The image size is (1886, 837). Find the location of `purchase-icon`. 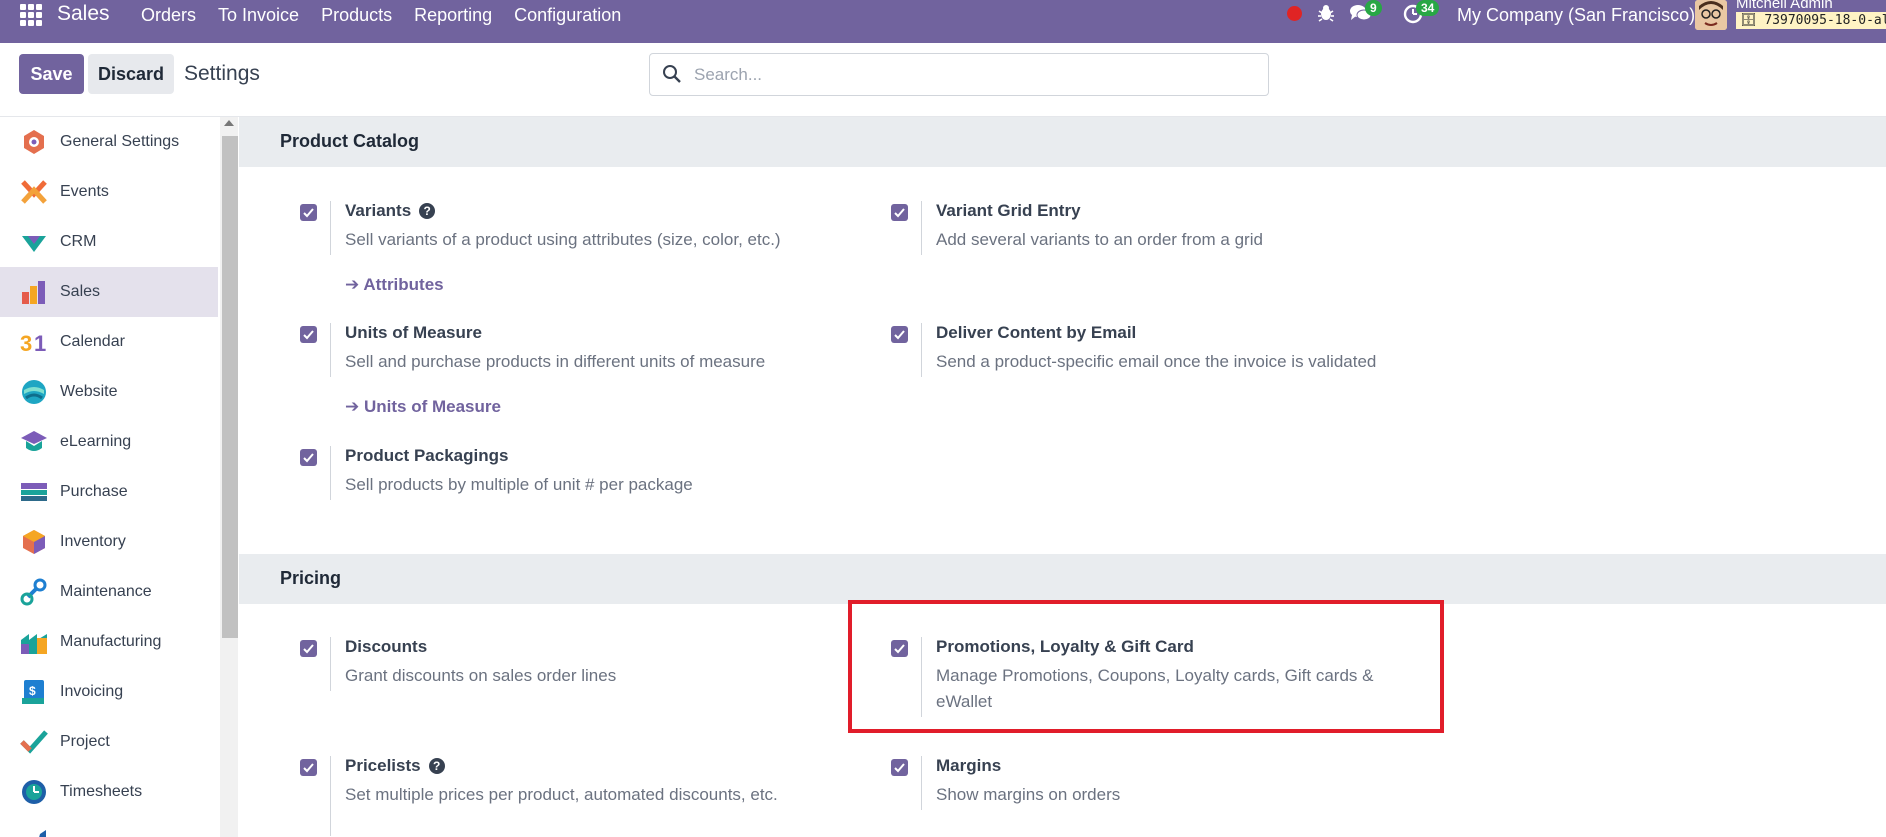

purchase-icon is located at coordinates (34, 492).